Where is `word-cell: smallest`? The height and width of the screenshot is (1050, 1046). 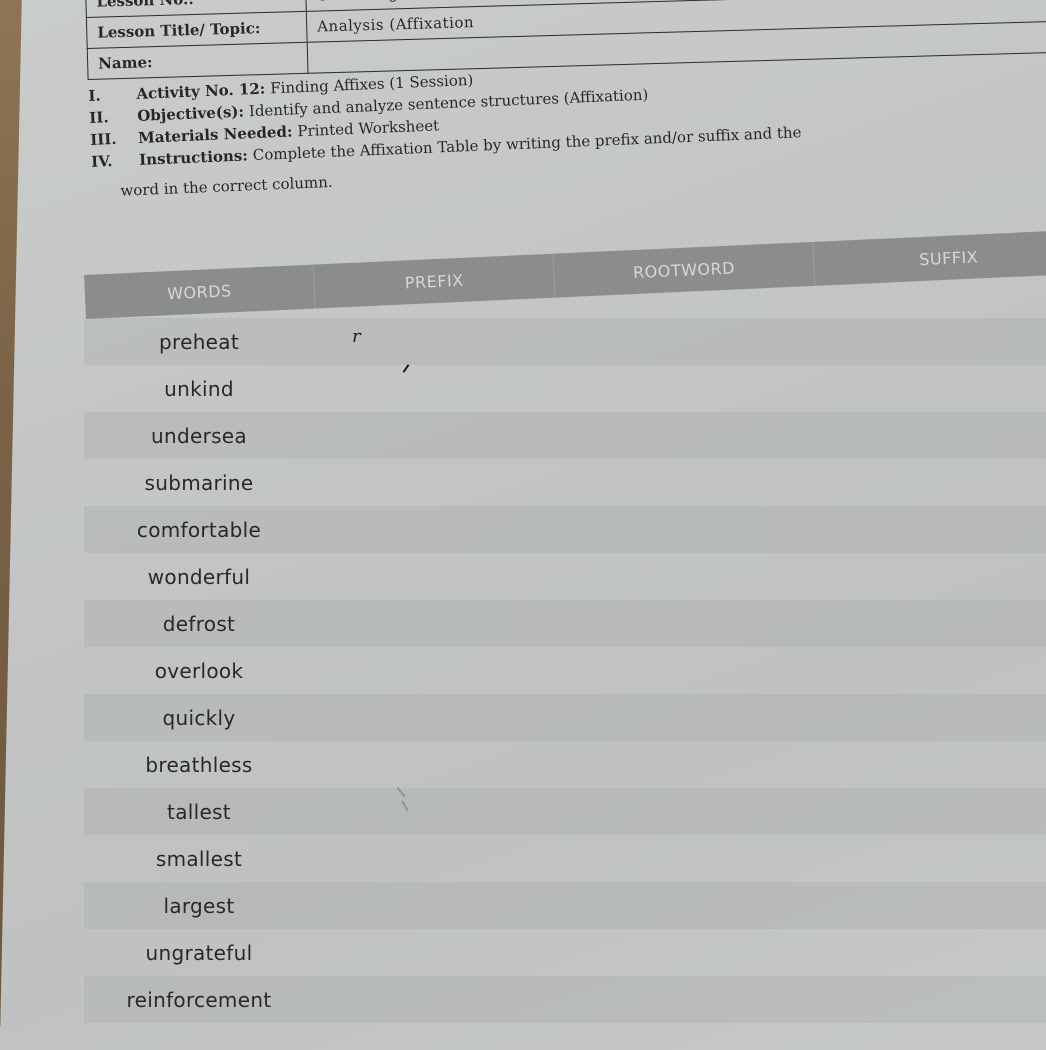 word-cell: smallest is located at coordinates (199, 859).